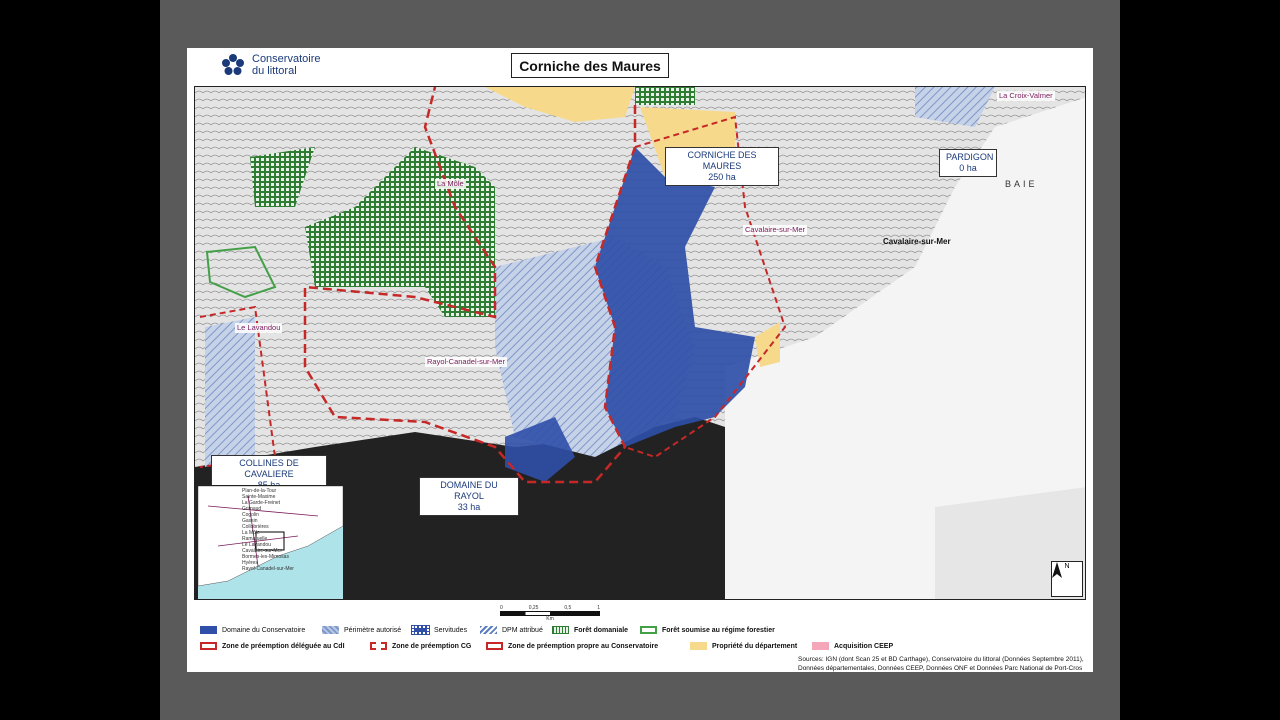 This screenshot has width=1280, height=720. I want to click on flower-logo-icon, so click(233, 64).